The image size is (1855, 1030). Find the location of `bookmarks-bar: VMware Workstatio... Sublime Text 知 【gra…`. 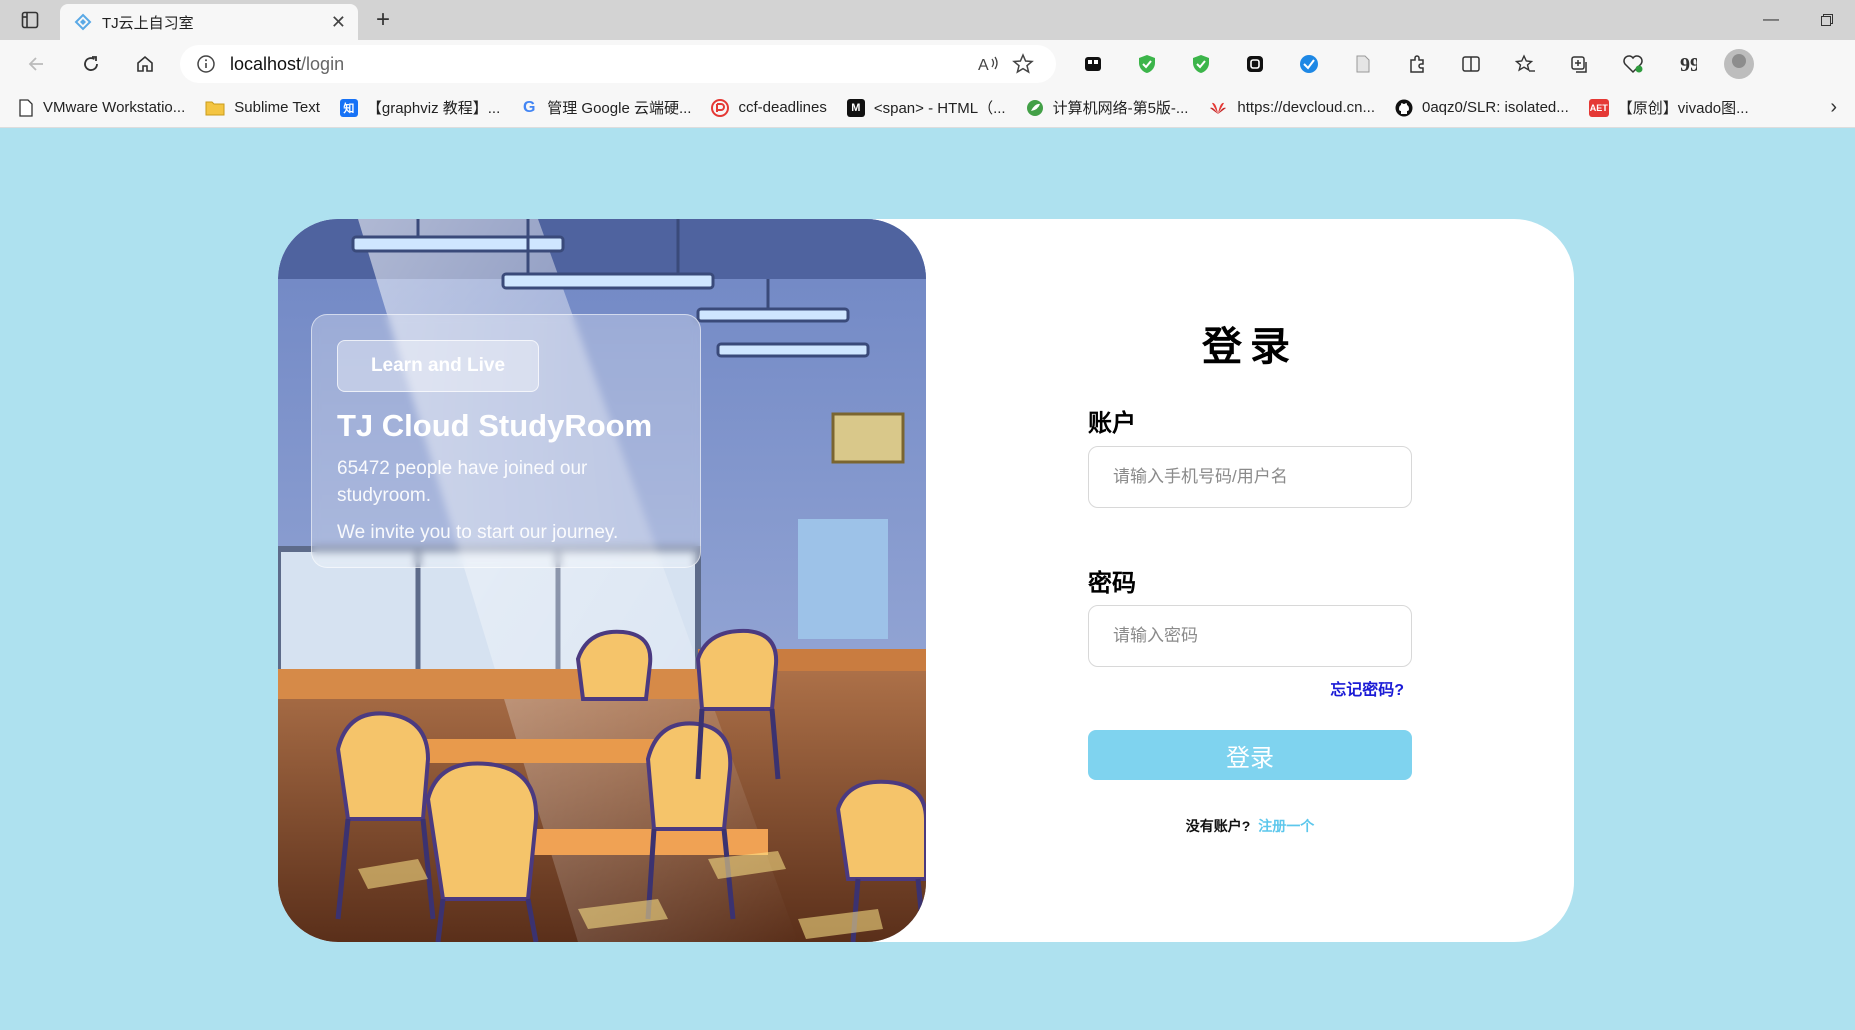

bookmarks-bar: VMware Workstatio... Sublime Text 知 【gra… is located at coordinates (927, 108).